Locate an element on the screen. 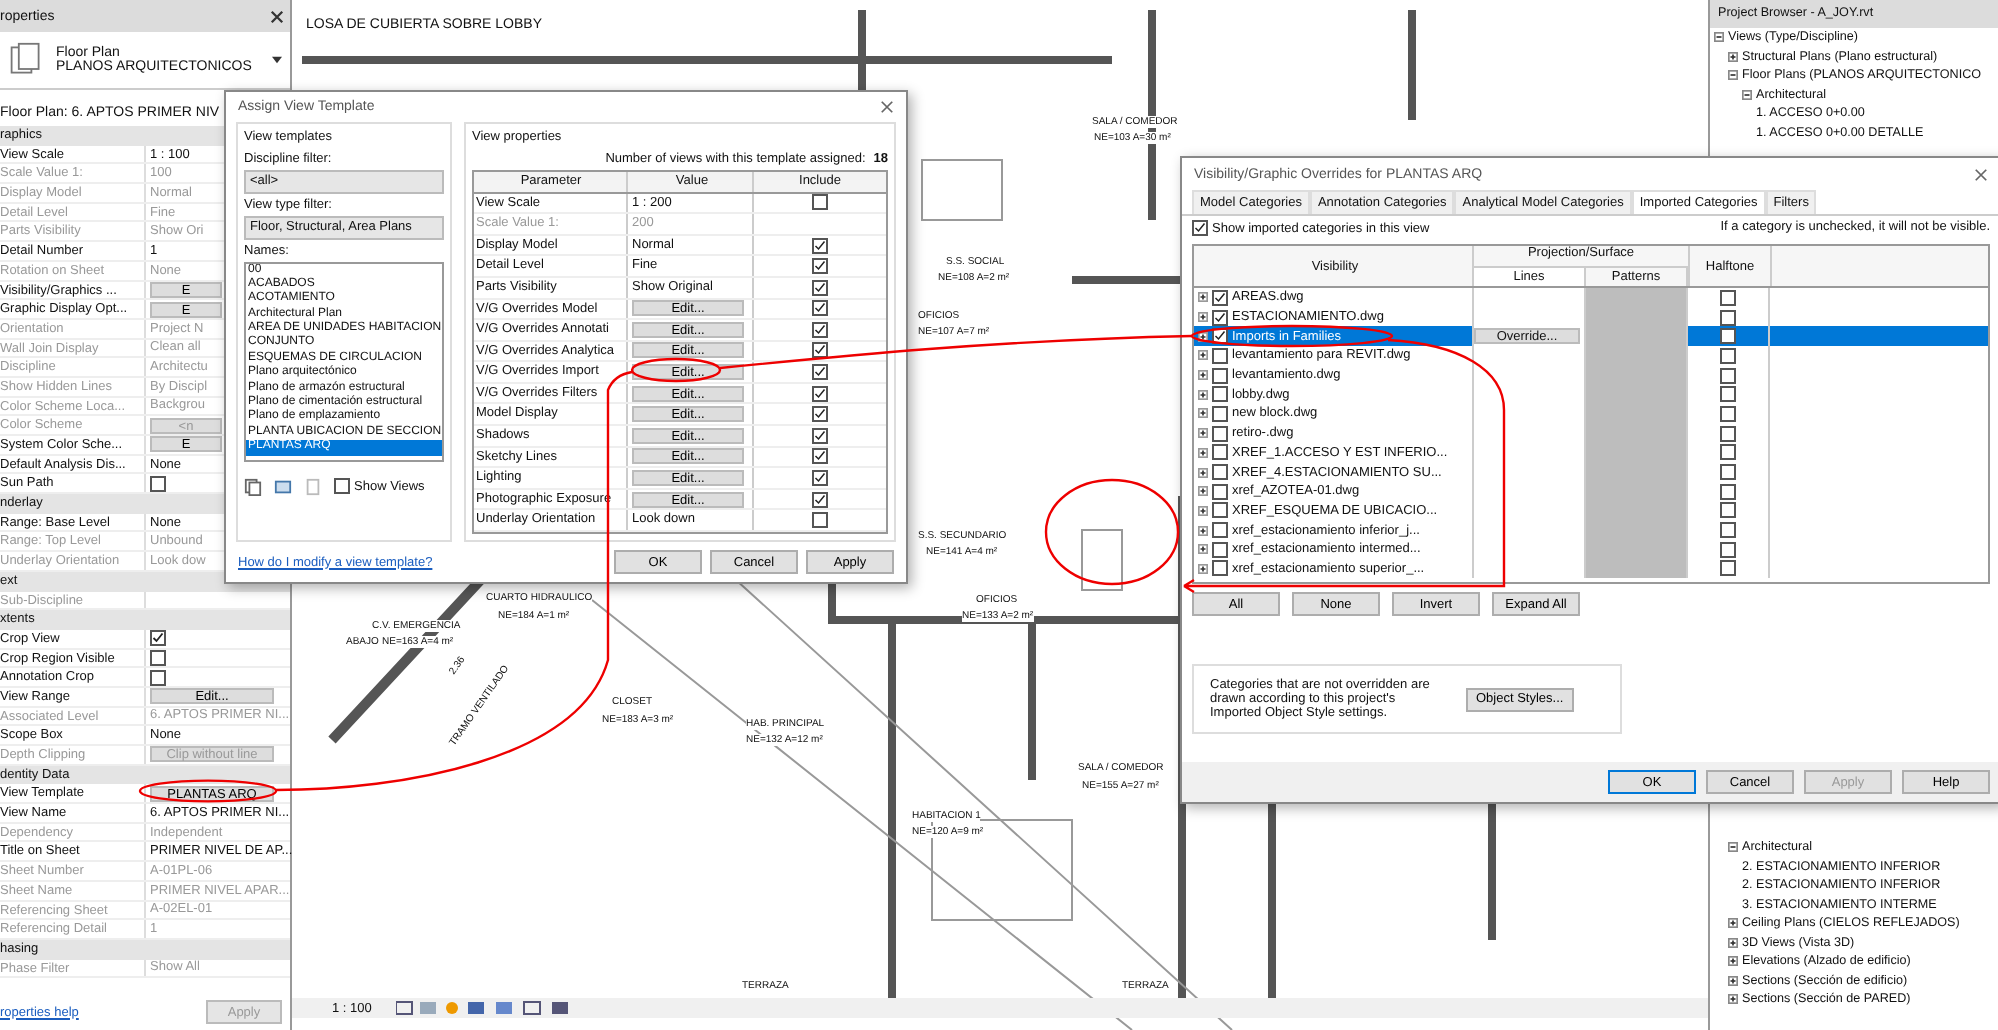  floor-plan-icon is located at coordinates (26, 60).